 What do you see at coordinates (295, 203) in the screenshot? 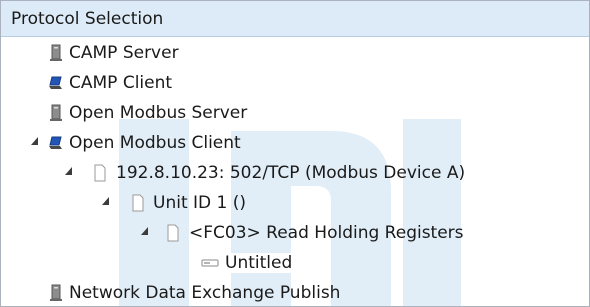
I see `tree-item-unit-id: Unit ID 1 ()` at bounding box center [295, 203].